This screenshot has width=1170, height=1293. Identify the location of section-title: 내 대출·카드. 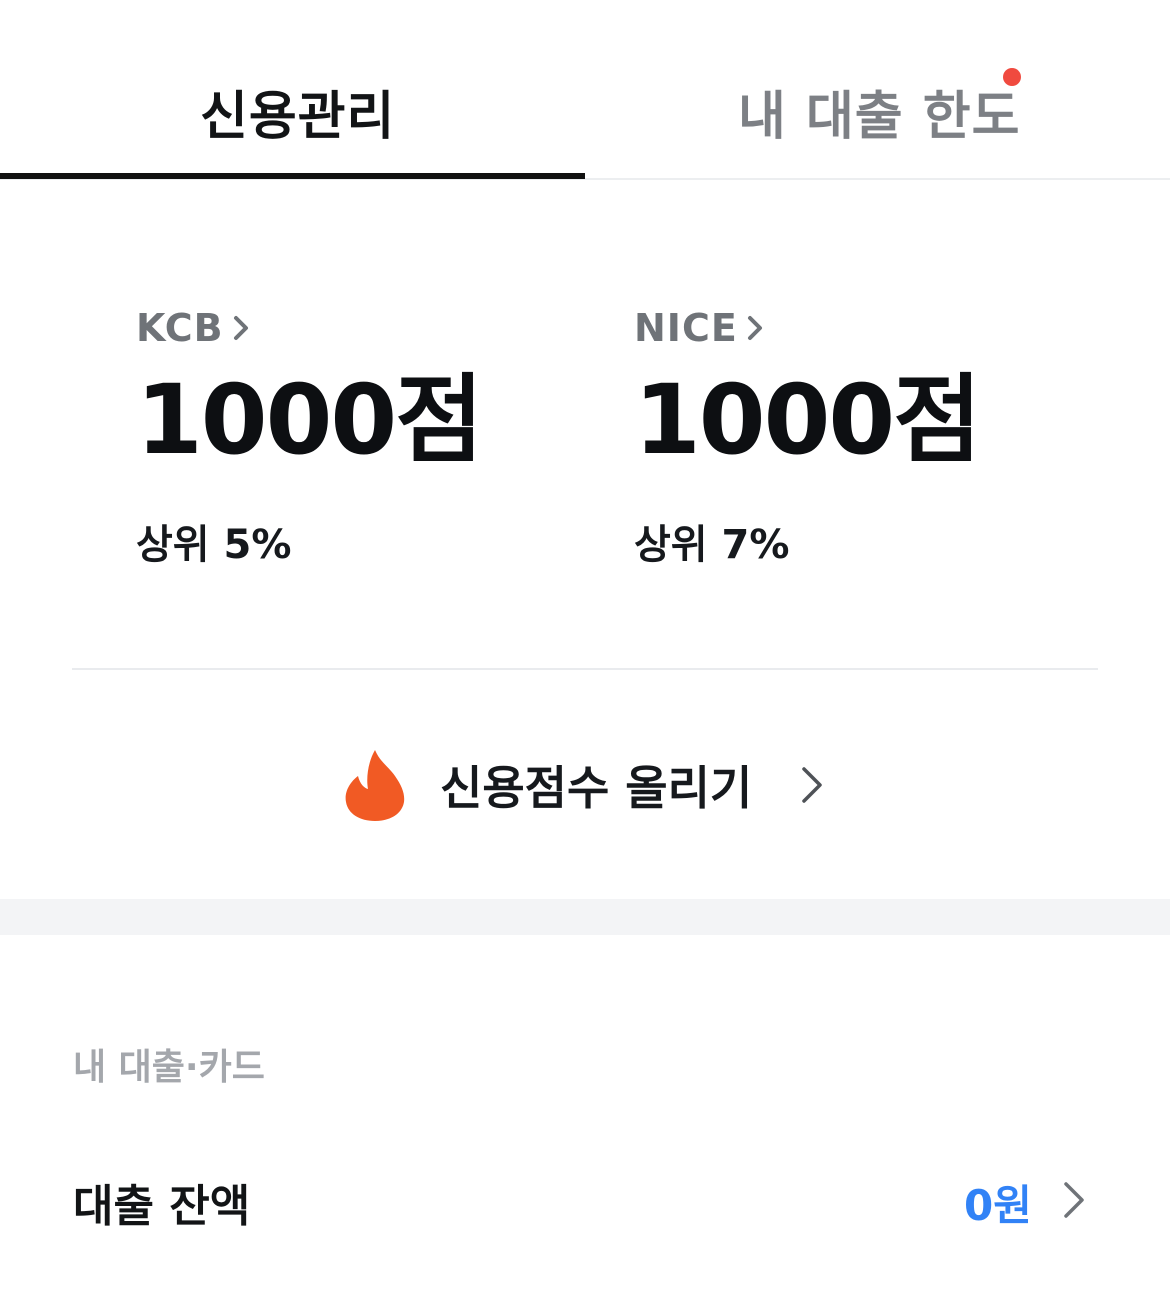
(169, 1067).